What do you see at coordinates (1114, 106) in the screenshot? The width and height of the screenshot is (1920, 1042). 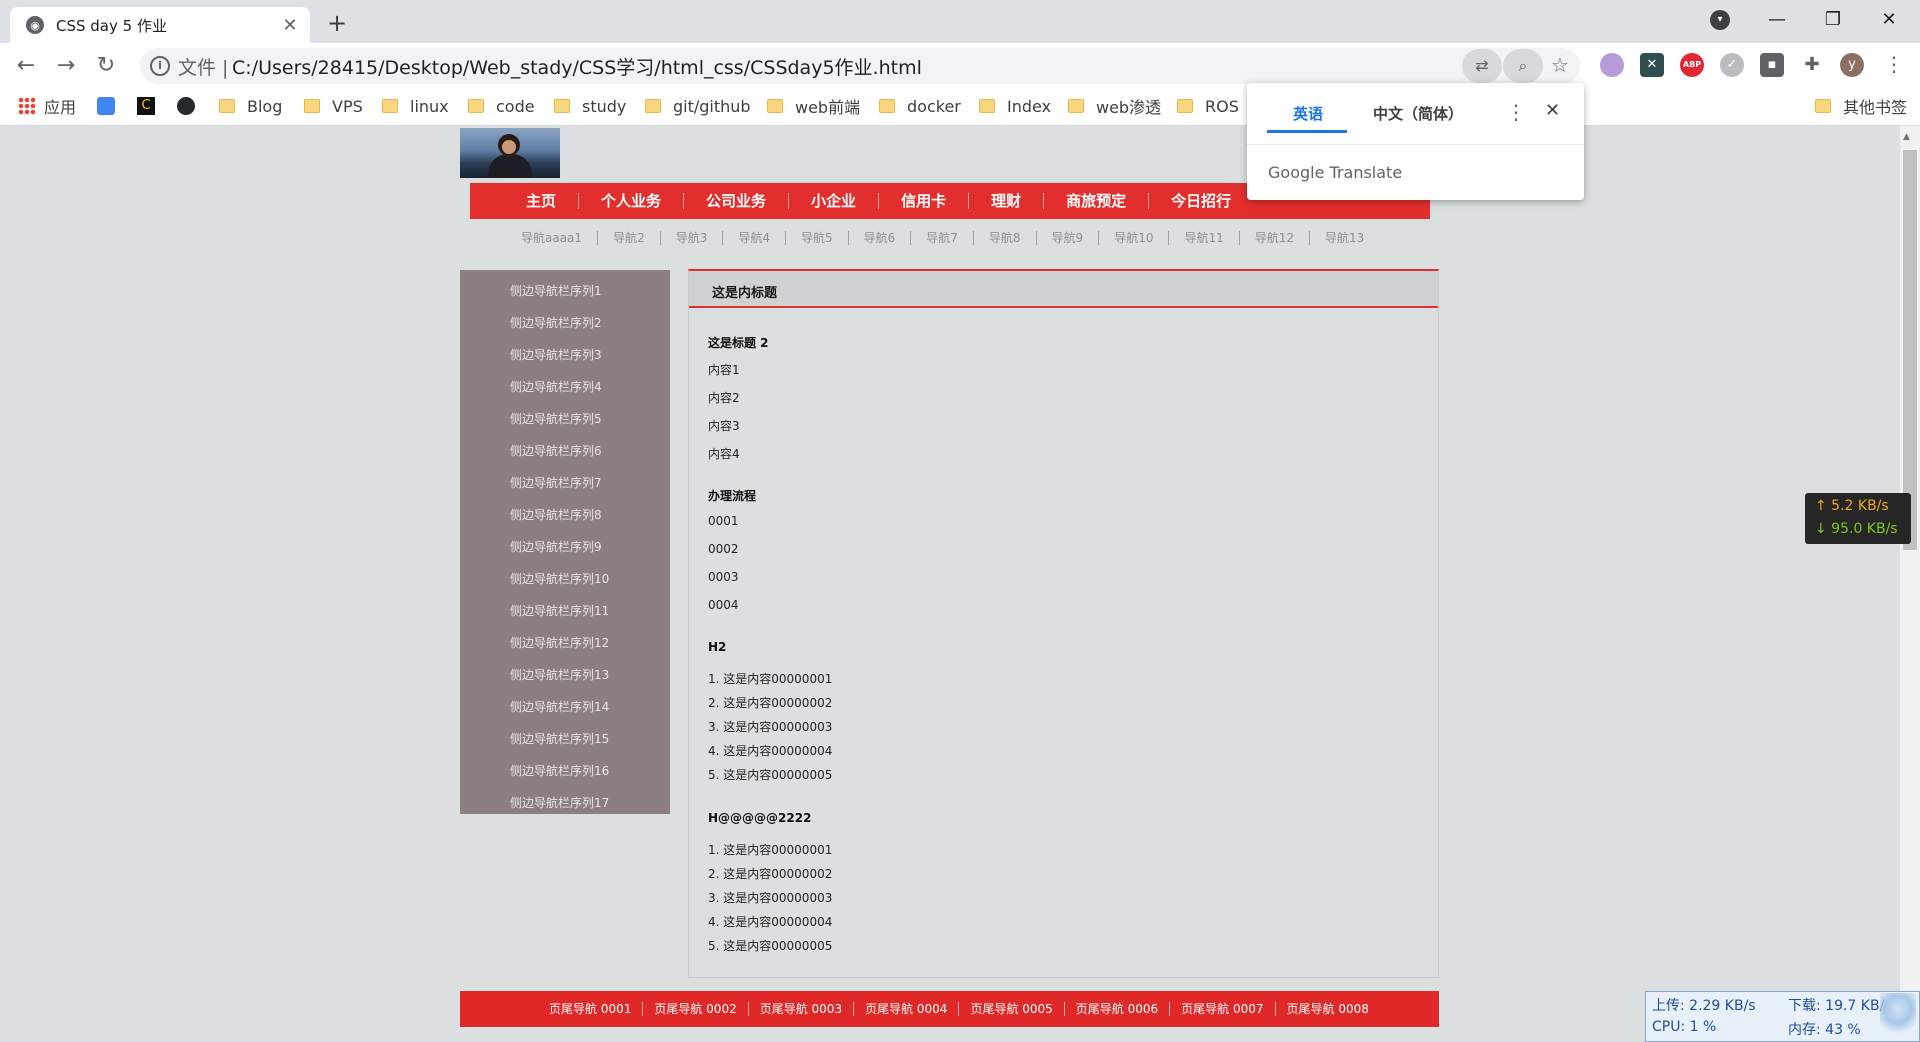 I see `bookmark-web-pentest: web渗透` at bounding box center [1114, 106].